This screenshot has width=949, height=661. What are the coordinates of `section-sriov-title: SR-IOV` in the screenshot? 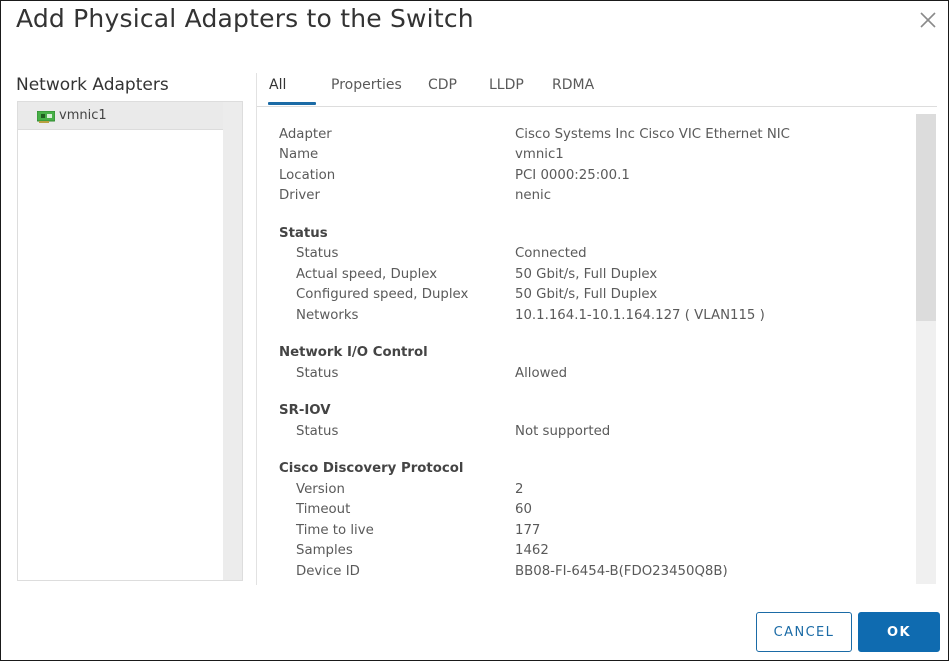 It's located at (305, 410).